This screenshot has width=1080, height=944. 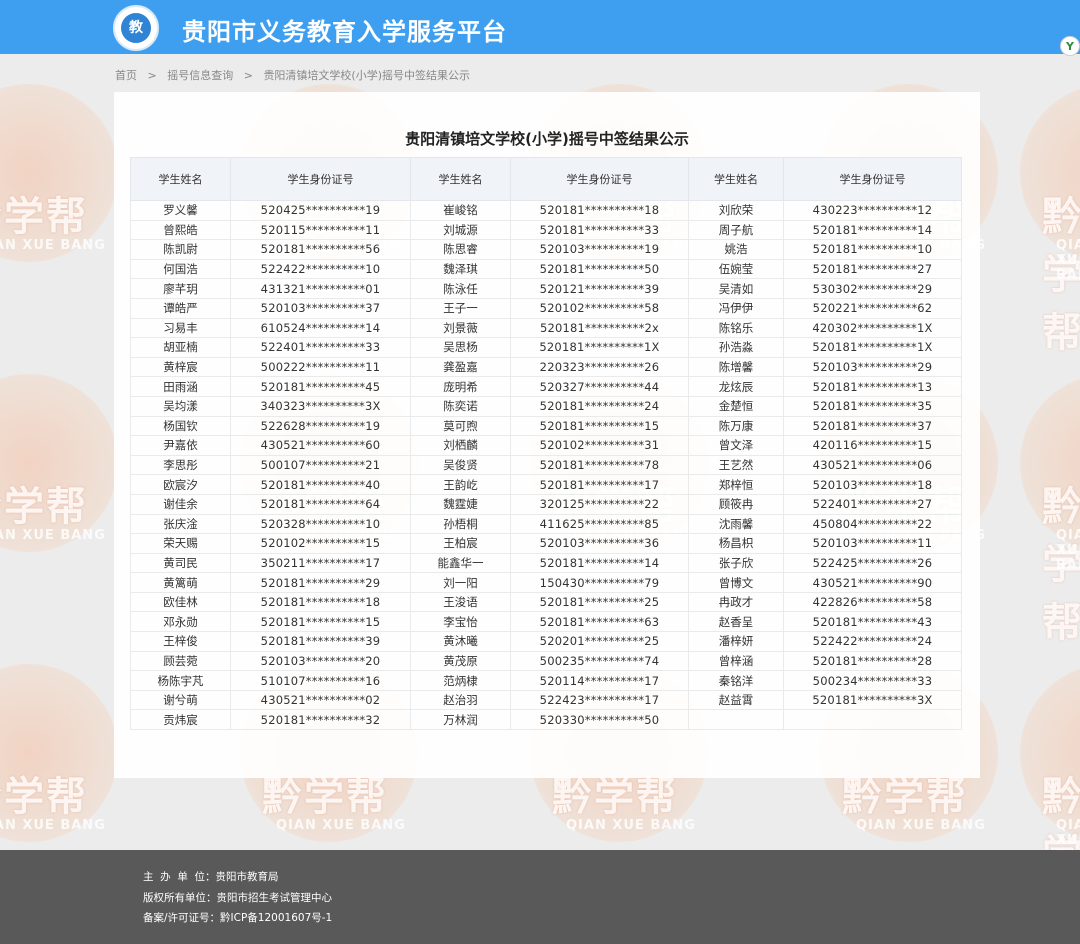 What do you see at coordinates (179, 877) in the screenshot?
I see `footer-host-label: 主 办 单 位：` at bounding box center [179, 877].